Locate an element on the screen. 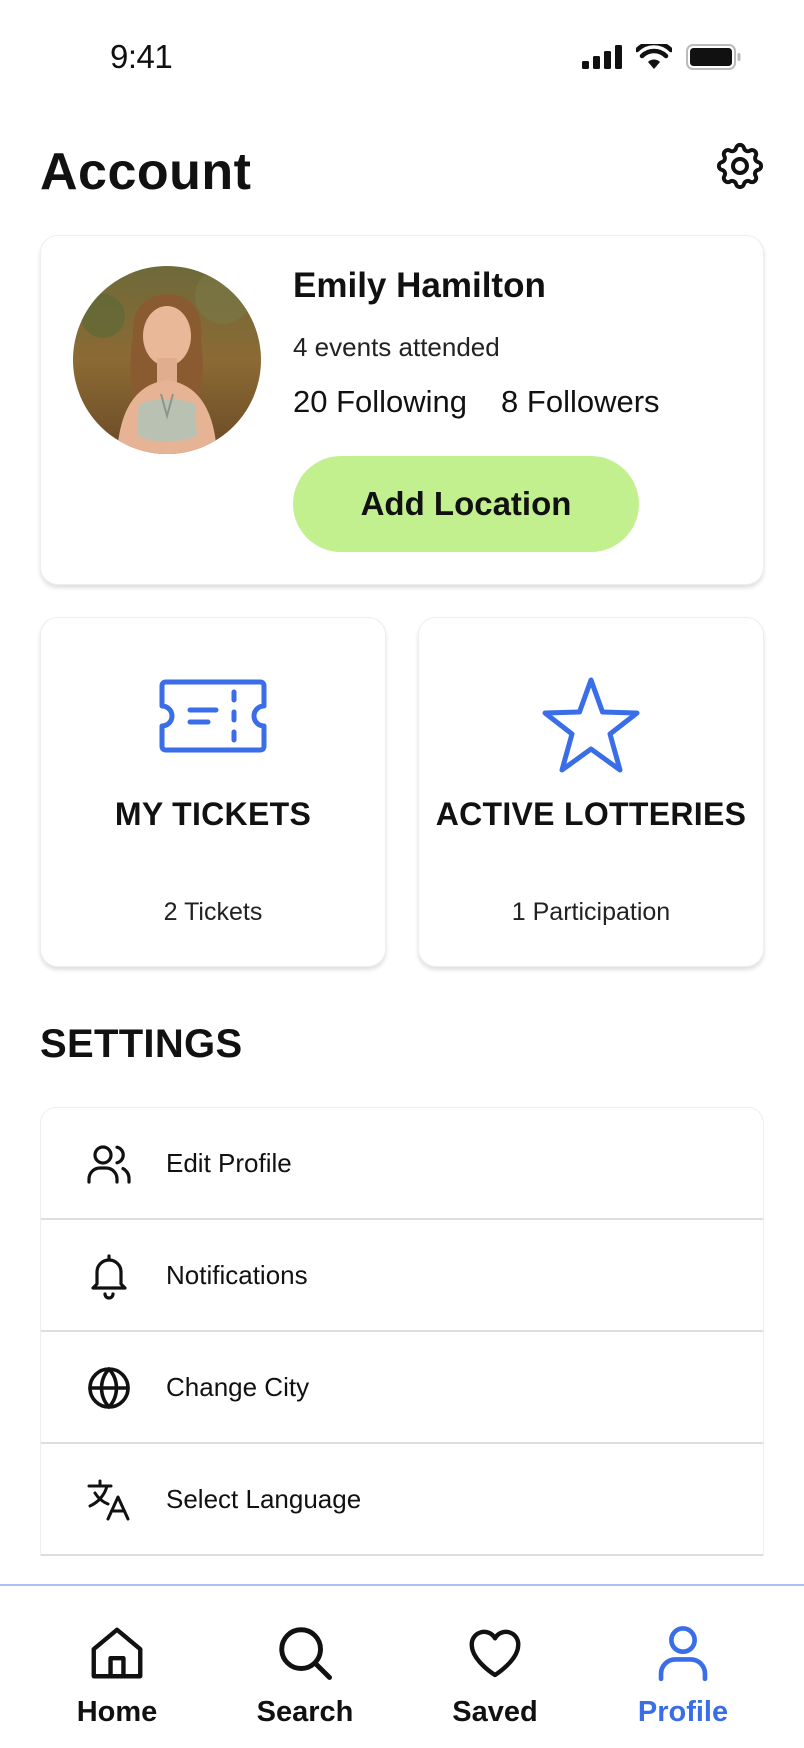 The width and height of the screenshot is (804, 1748). settings-item-edit-profile: Edit Profile is located at coordinates (402, 1164).